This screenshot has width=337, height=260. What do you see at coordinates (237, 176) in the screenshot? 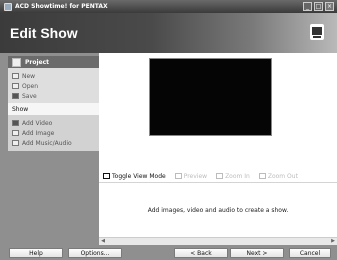
I see `zoom-in-label: Zoom In` at bounding box center [237, 176].